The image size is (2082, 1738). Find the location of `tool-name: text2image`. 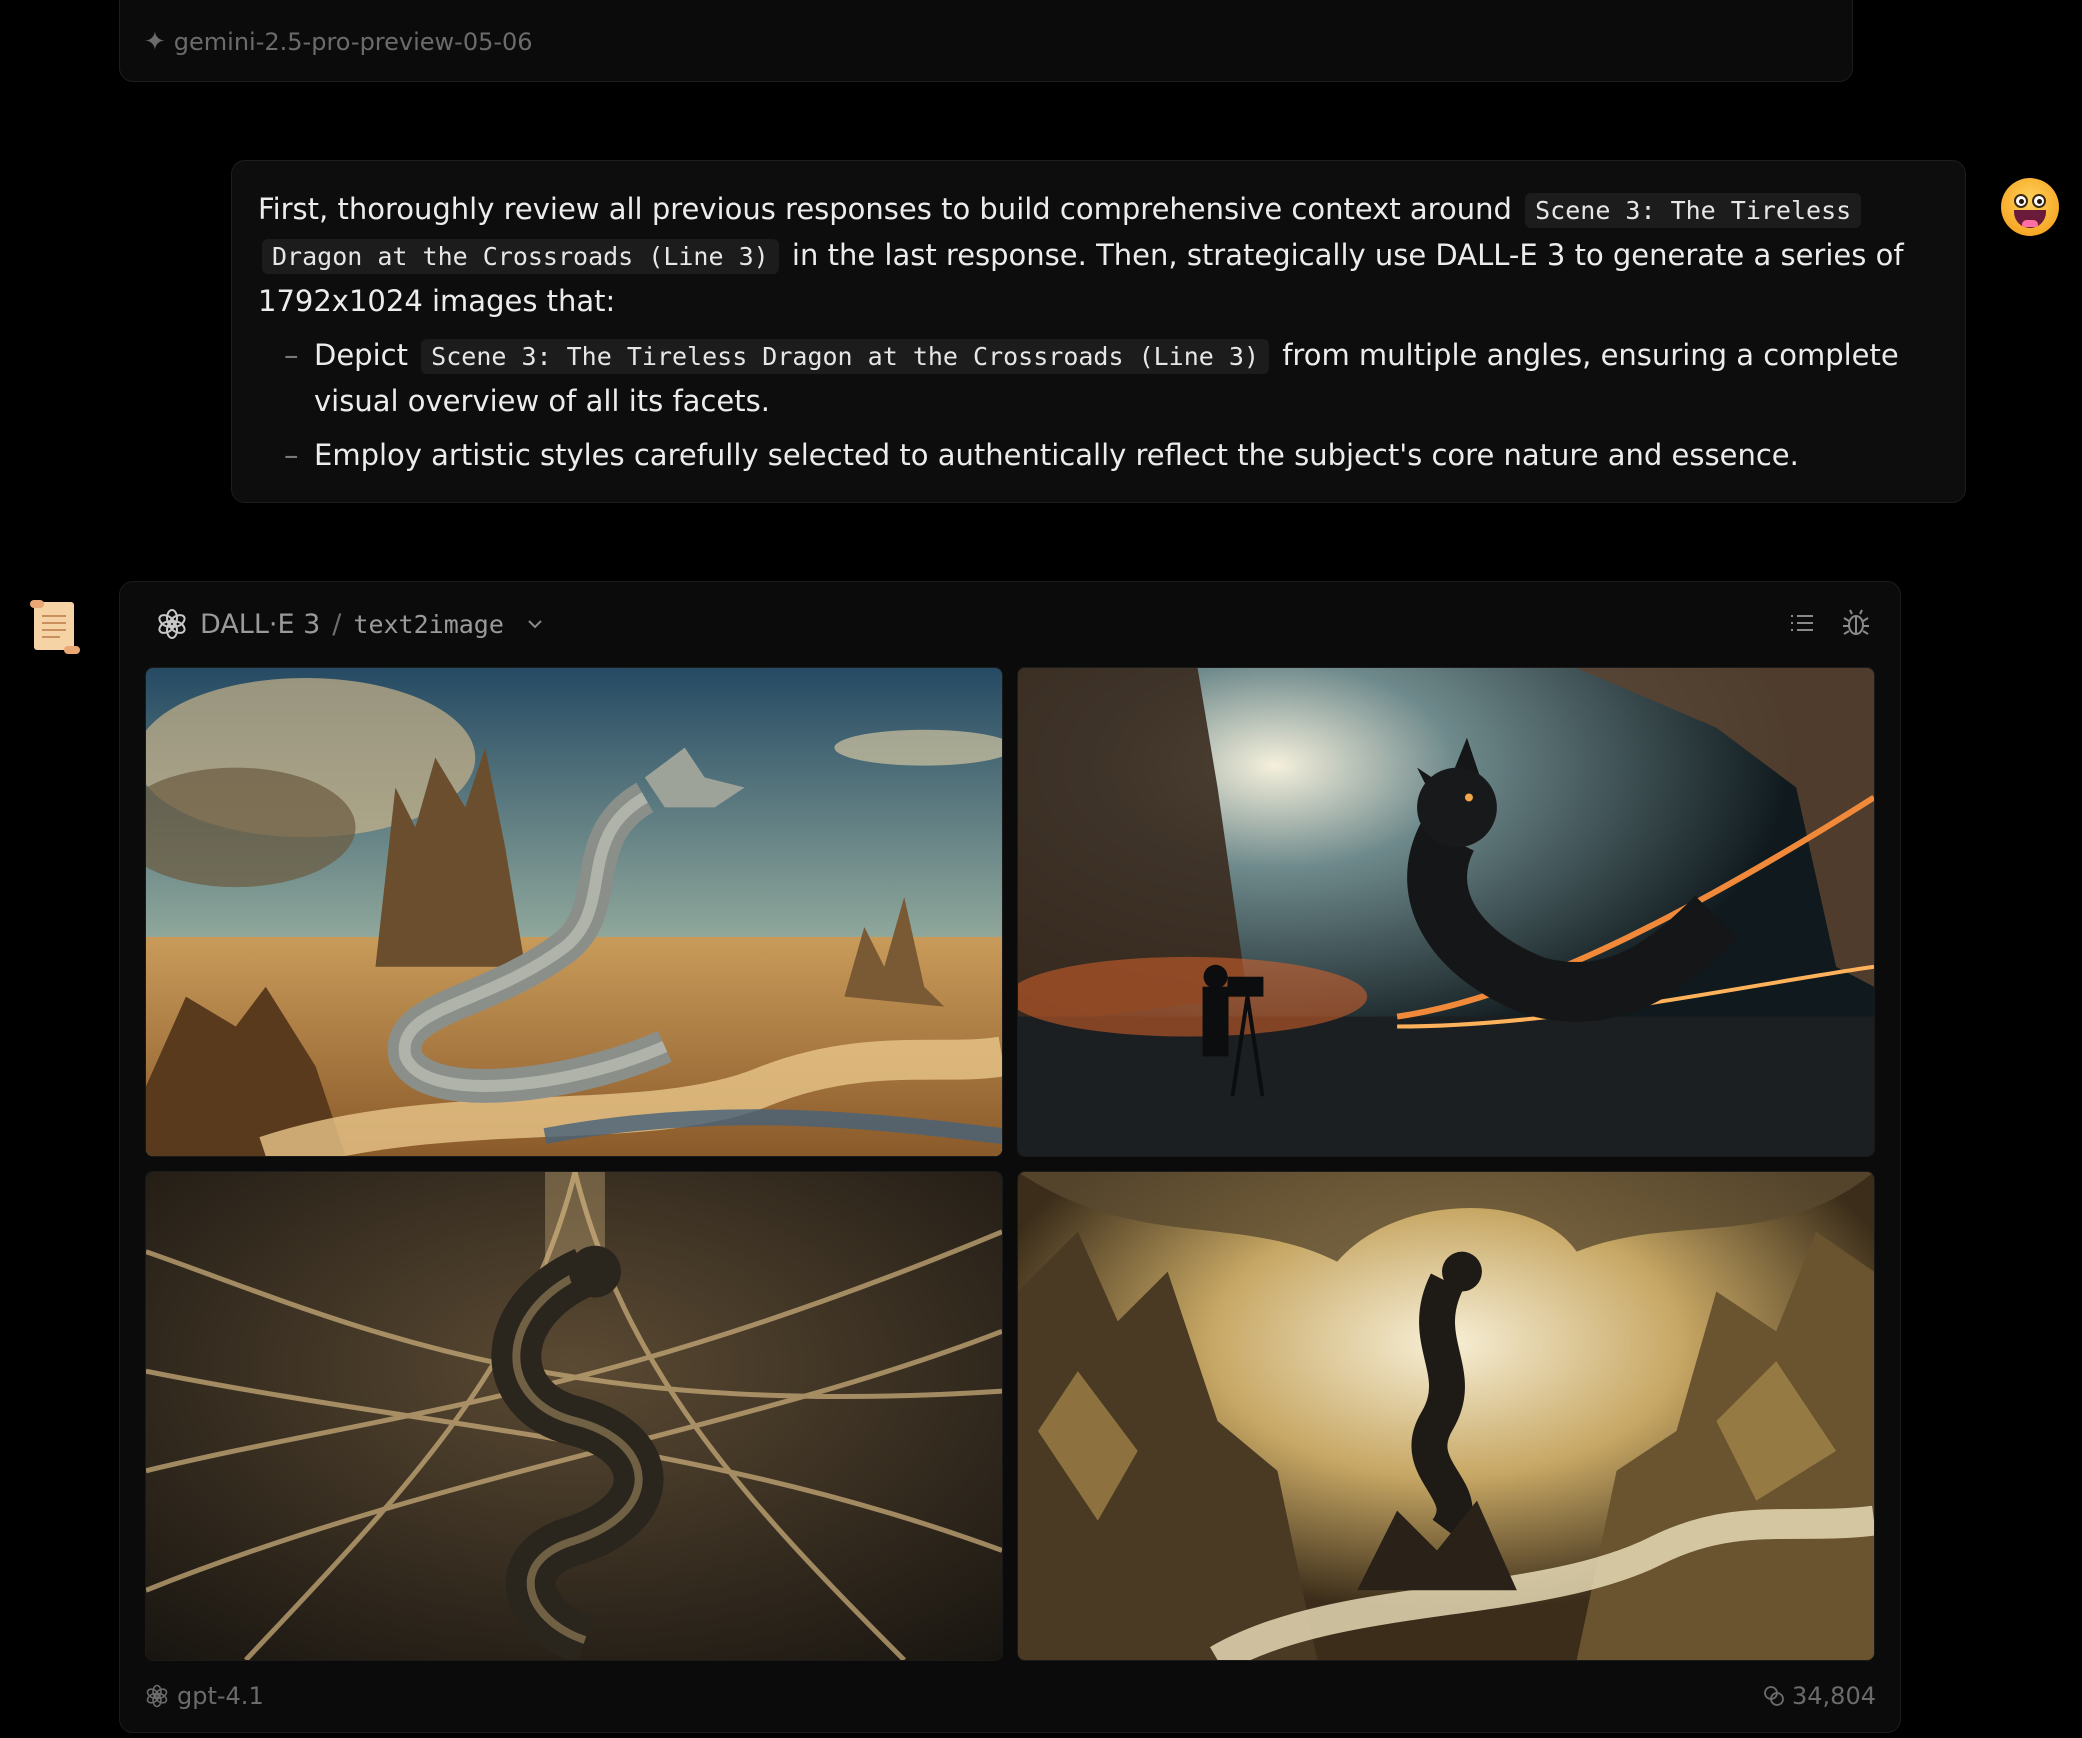

tool-name: text2image is located at coordinates (428, 624).